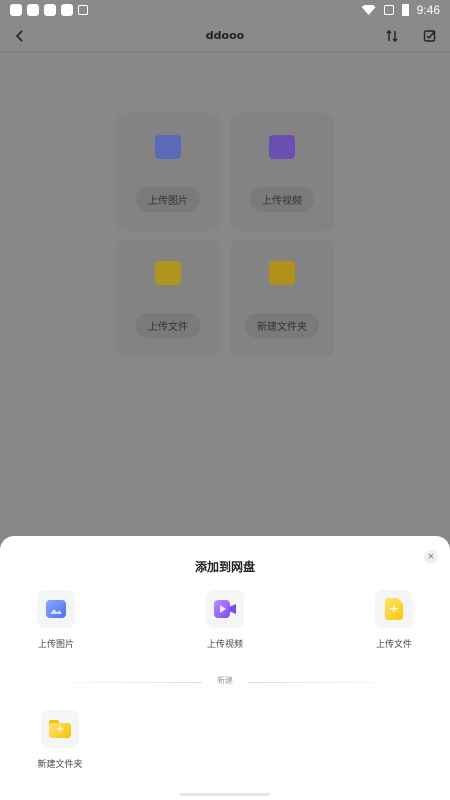 The image size is (450, 800). I want to click on notification-icons, so click(49, 10).